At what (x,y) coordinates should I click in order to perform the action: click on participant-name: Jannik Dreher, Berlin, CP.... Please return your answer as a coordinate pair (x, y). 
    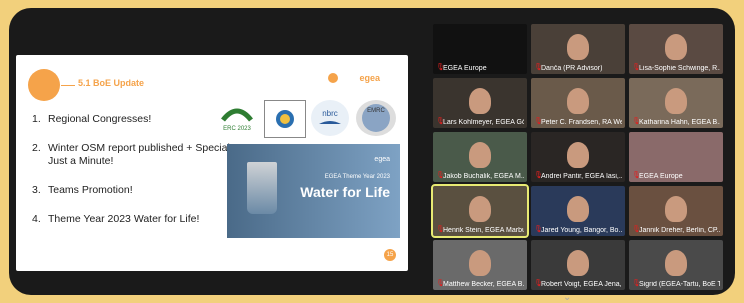
    Looking at the image, I should click on (679, 230).